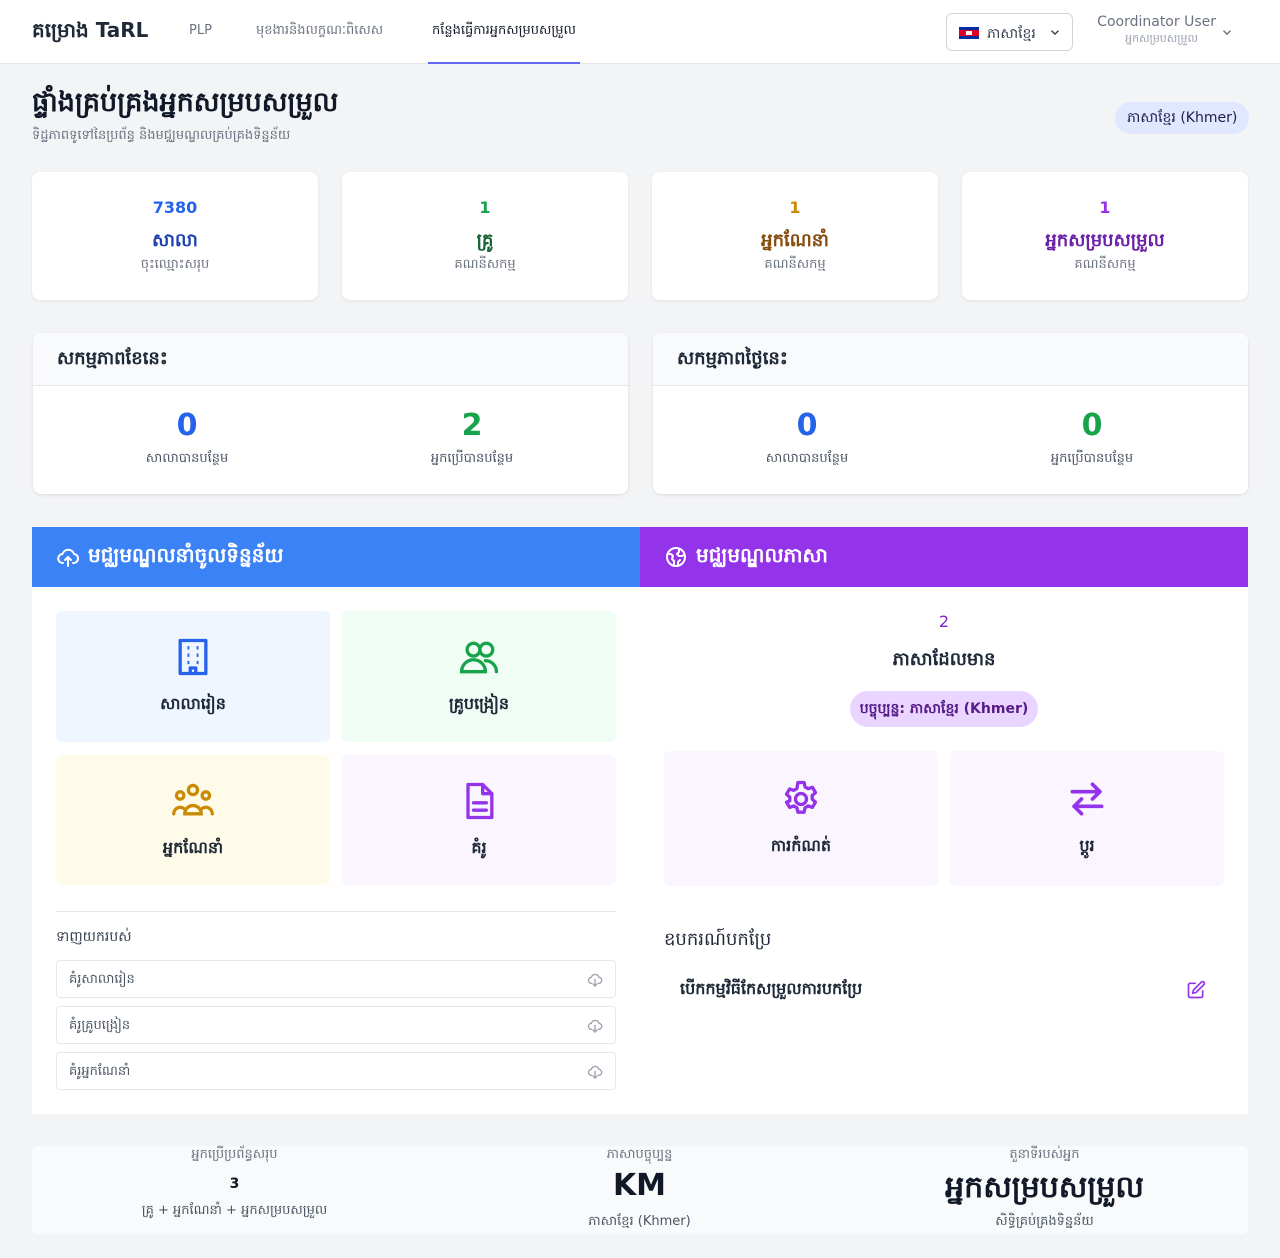 This screenshot has height=1258, width=1280. Describe the element at coordinates (330, 359) in the screenshot. I see `panel-header: សកម្មភាពខែនេះ` at that location.